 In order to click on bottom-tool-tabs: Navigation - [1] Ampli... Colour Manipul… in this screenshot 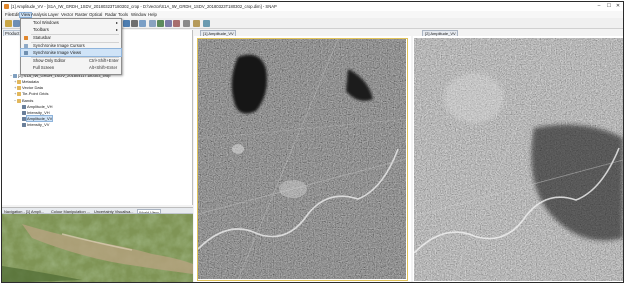, I will do `click(97, 210)`.